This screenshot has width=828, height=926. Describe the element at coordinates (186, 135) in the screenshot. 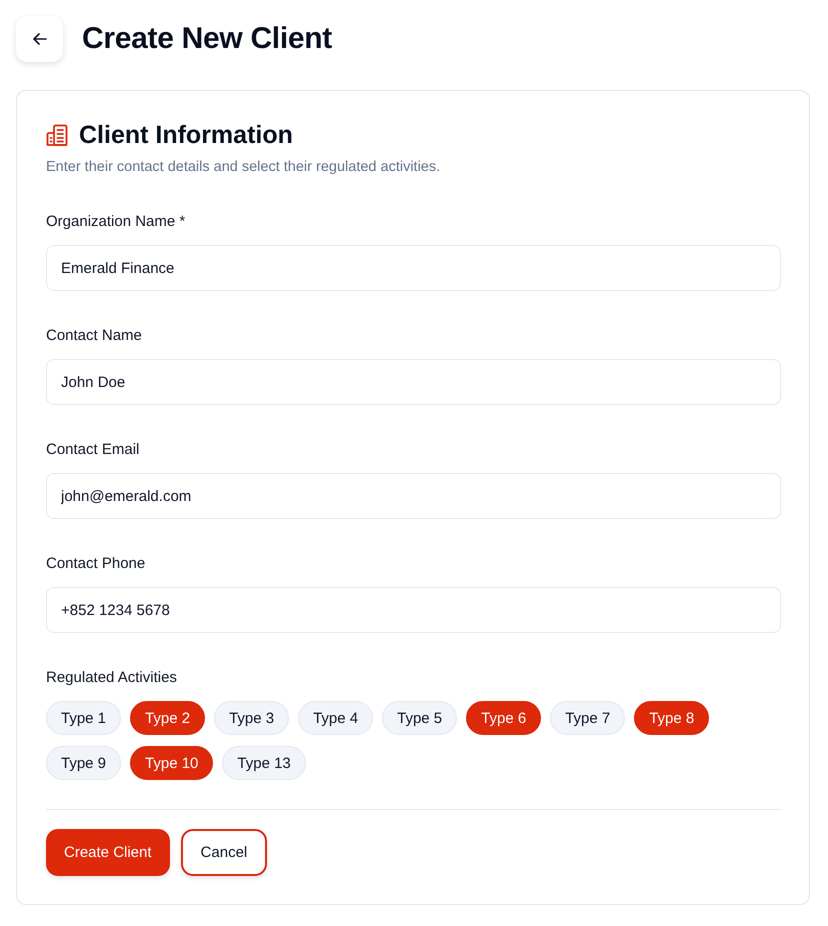

I see `section-title: Client Information` at that location.